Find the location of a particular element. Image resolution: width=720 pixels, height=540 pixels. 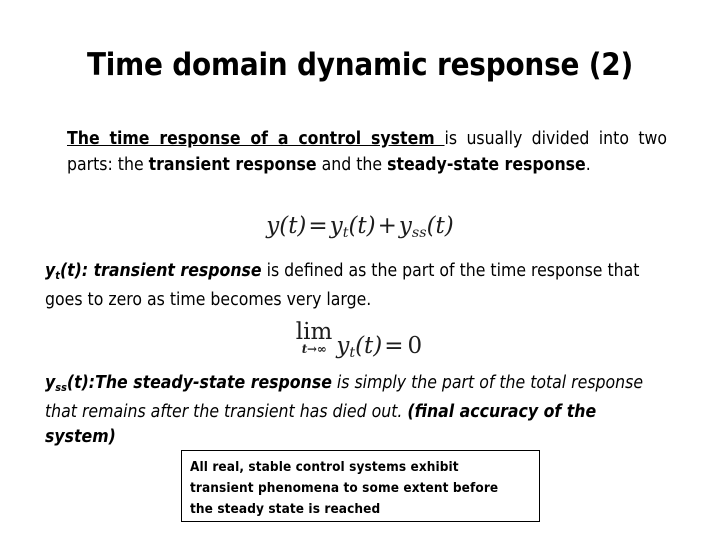

transient-lead-y: y is located at coordinates (50, 271).